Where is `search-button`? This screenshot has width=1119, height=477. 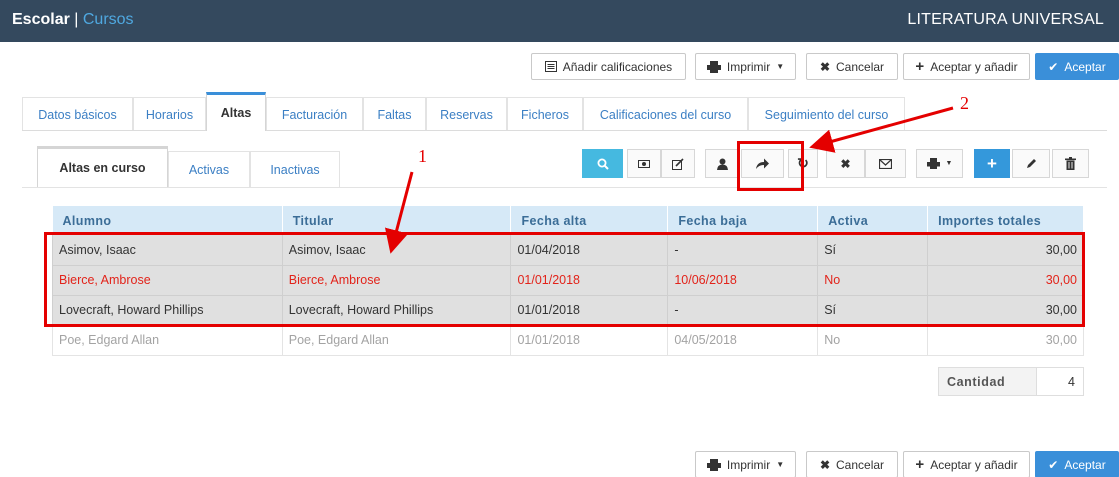 search-button is located at coordinates (602, 163).